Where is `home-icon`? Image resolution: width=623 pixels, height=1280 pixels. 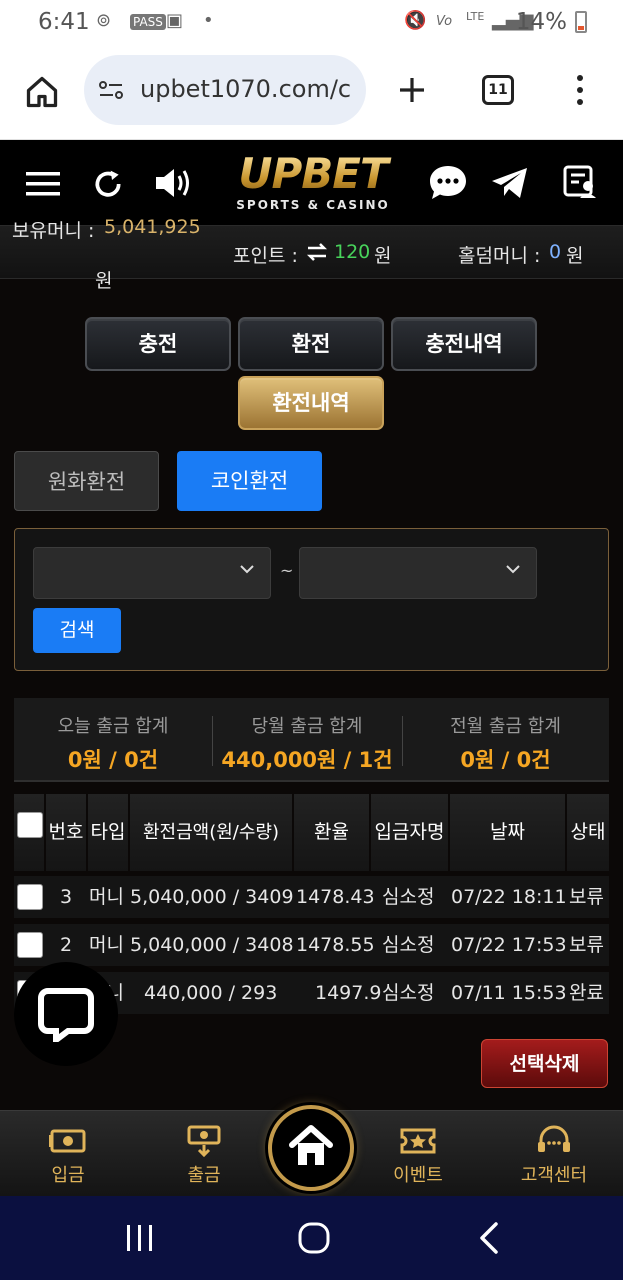 home-icon is located at coordinates (42, 92).